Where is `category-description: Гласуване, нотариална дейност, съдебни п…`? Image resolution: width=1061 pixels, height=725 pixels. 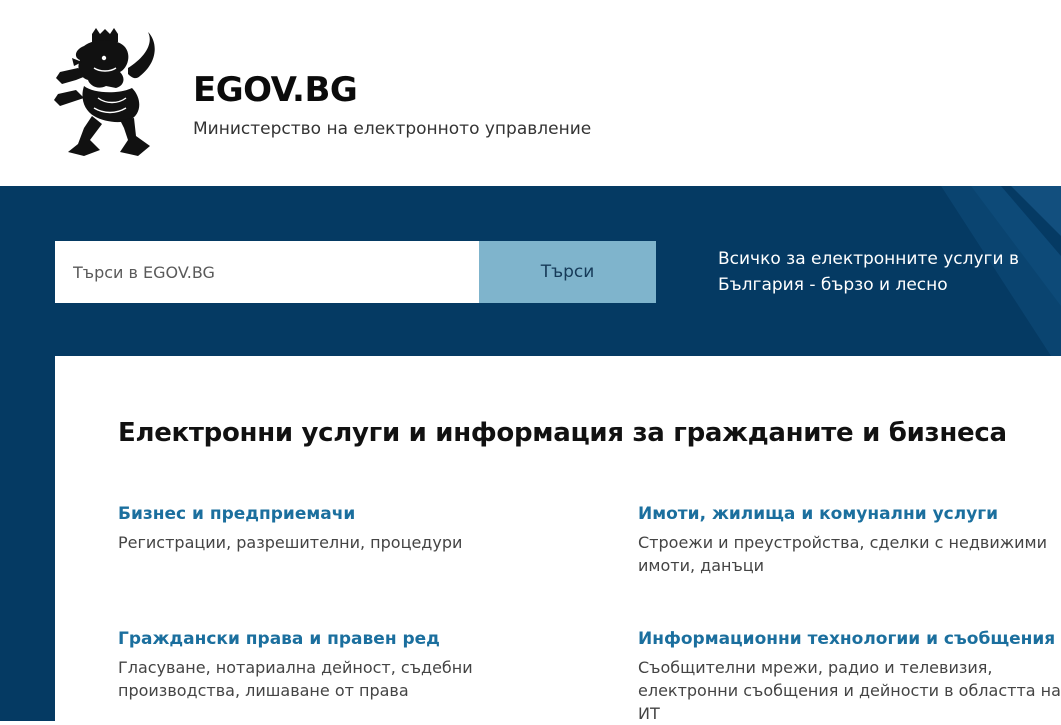 category-description: Гласуване, нотариална дейност, съдебни п… is located at coordinates (295, 679).